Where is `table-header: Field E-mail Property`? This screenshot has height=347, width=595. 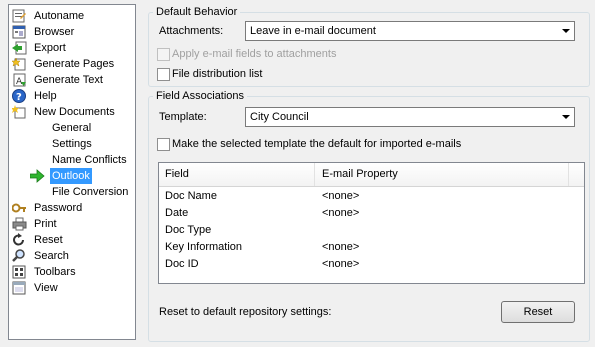
table-header: Field E-mail Property is located at coordinates (371, 175).